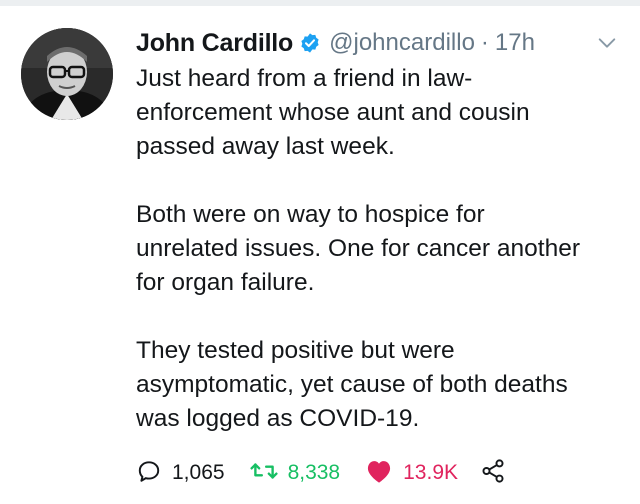 Image resolution: width=640 pixels, height=504 pixels. What do you see at coordinates (607, 43) in the screenshot?
I see `chevron-down-icon` at bounding box center [607, 43].